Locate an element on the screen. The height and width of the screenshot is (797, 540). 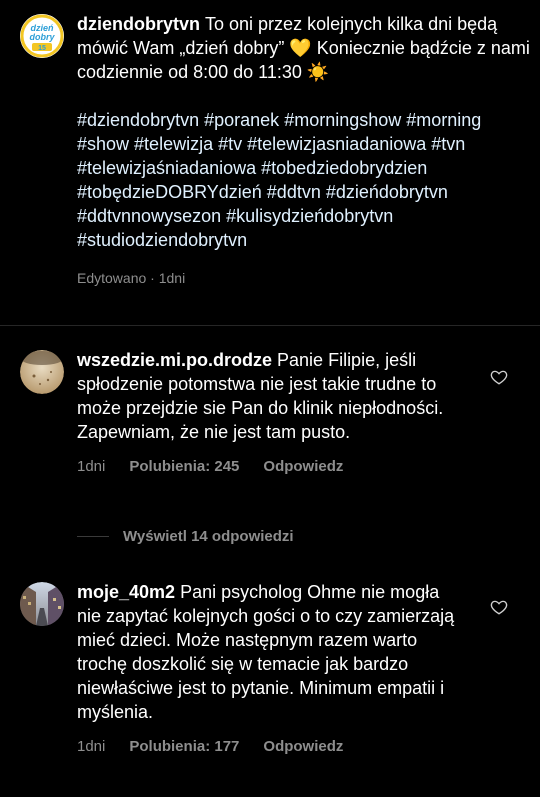
caption-divider is located at coordinates (270, 325).